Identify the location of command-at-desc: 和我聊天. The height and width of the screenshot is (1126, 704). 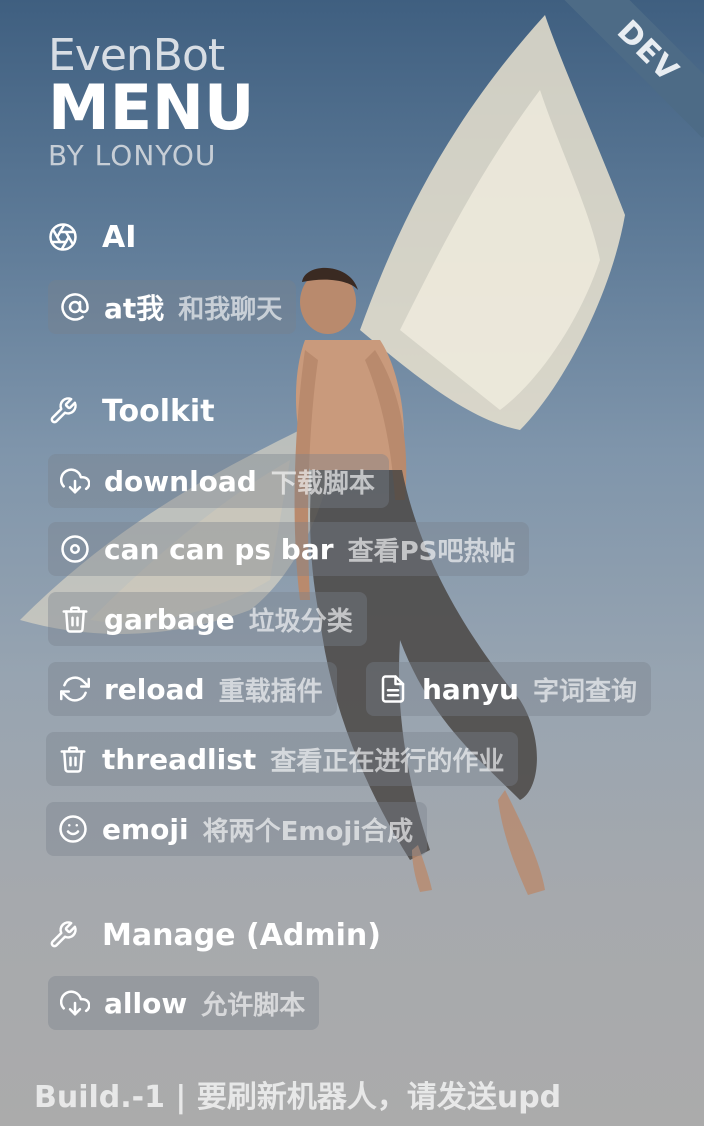
(230, 309).